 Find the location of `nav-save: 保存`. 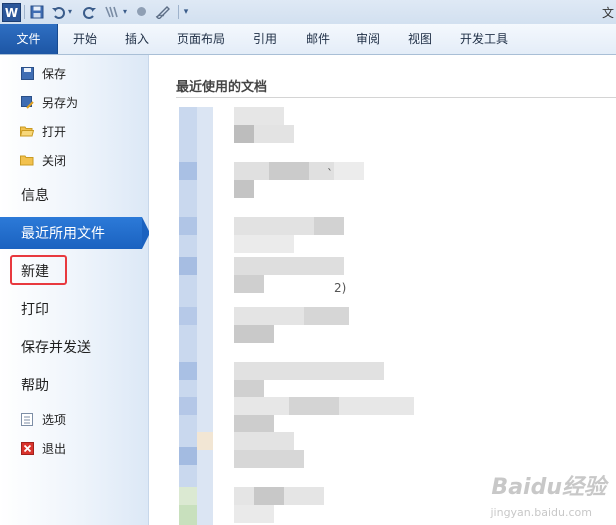

nav-save: 保存 is located at coordinates (43, 73).